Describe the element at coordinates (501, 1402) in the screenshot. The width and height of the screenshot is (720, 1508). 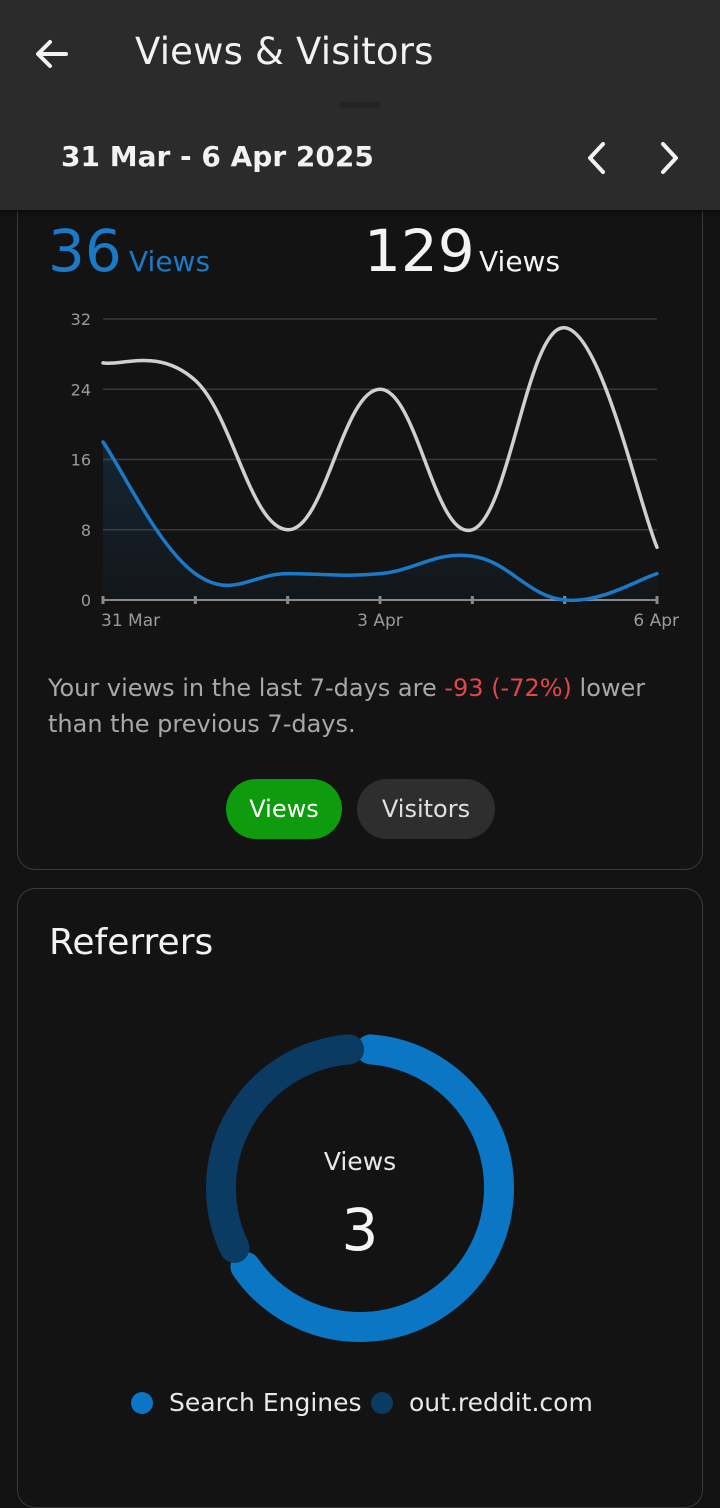
I see `legend-label: out.reddit.com` at that location.